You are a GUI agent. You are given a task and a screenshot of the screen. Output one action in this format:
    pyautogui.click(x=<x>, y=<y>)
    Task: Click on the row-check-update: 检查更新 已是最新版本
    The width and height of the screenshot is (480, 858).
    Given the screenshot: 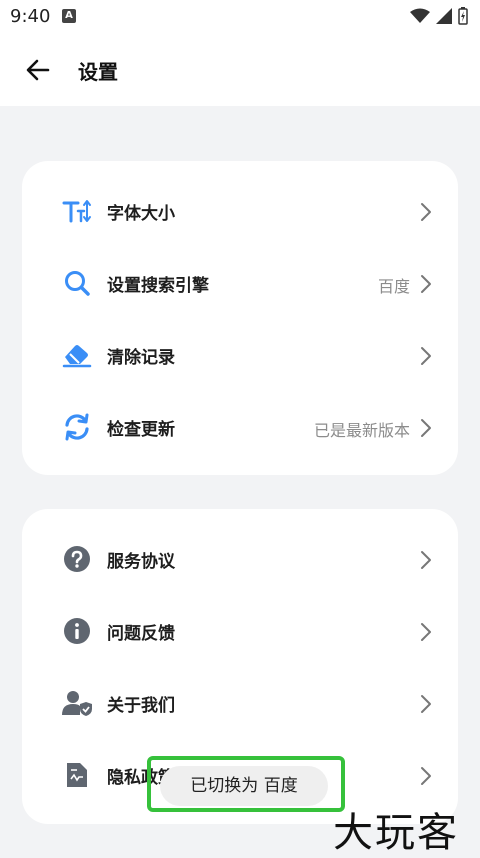 What is the action you would take?
    pyautogui.click(x=240, y=427)
    